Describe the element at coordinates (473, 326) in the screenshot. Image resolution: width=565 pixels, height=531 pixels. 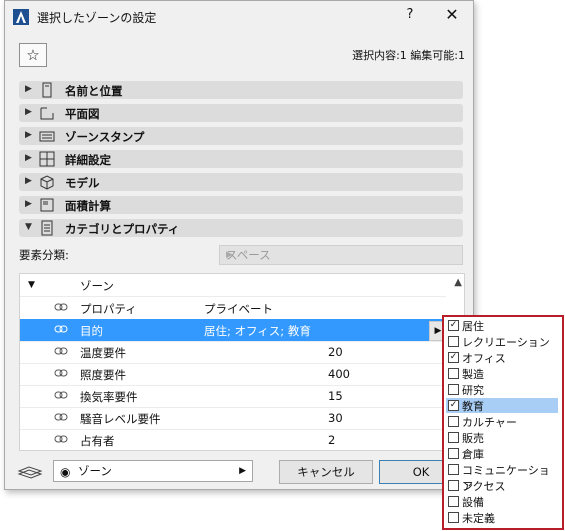
I see `option-label: 居住` at that location.